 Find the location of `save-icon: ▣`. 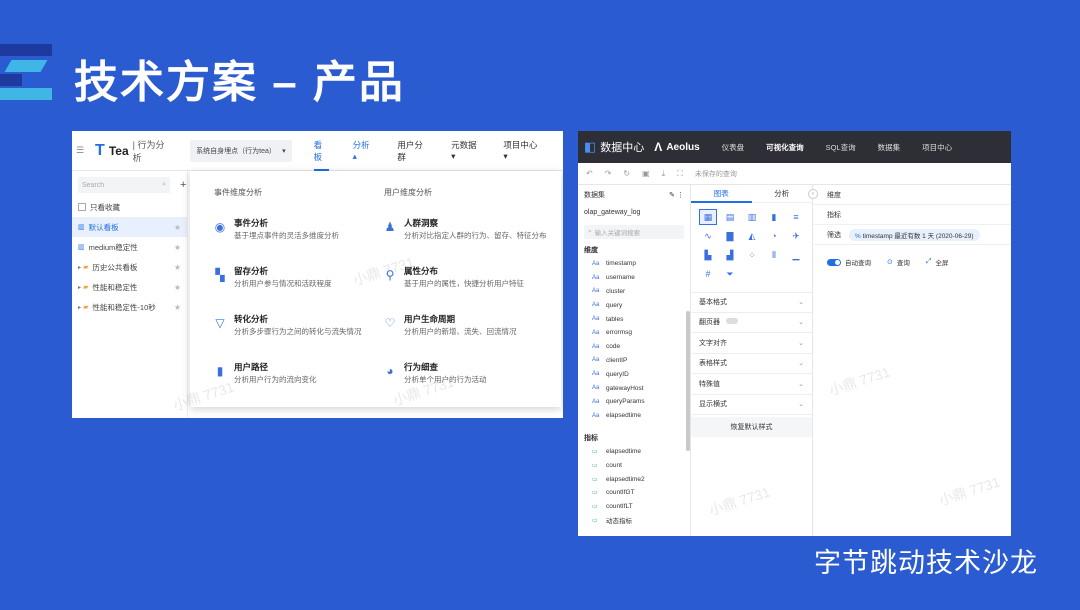

save-icon: ▣ is located at coordinates (646, 173).